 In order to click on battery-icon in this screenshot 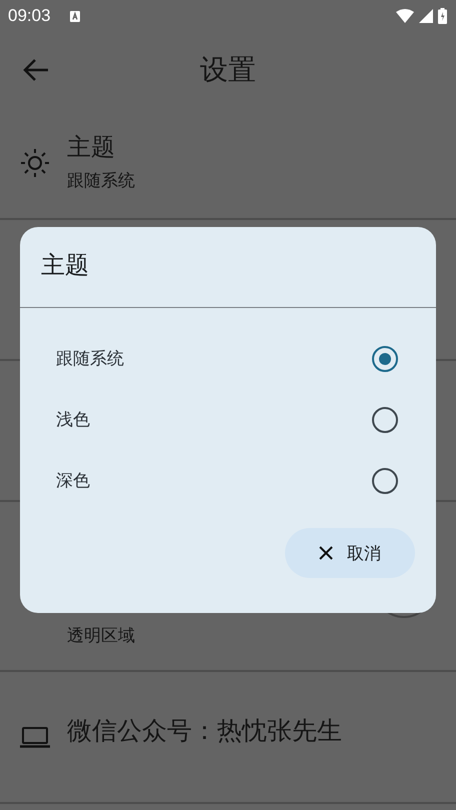, I will do `click(442, 16)`.